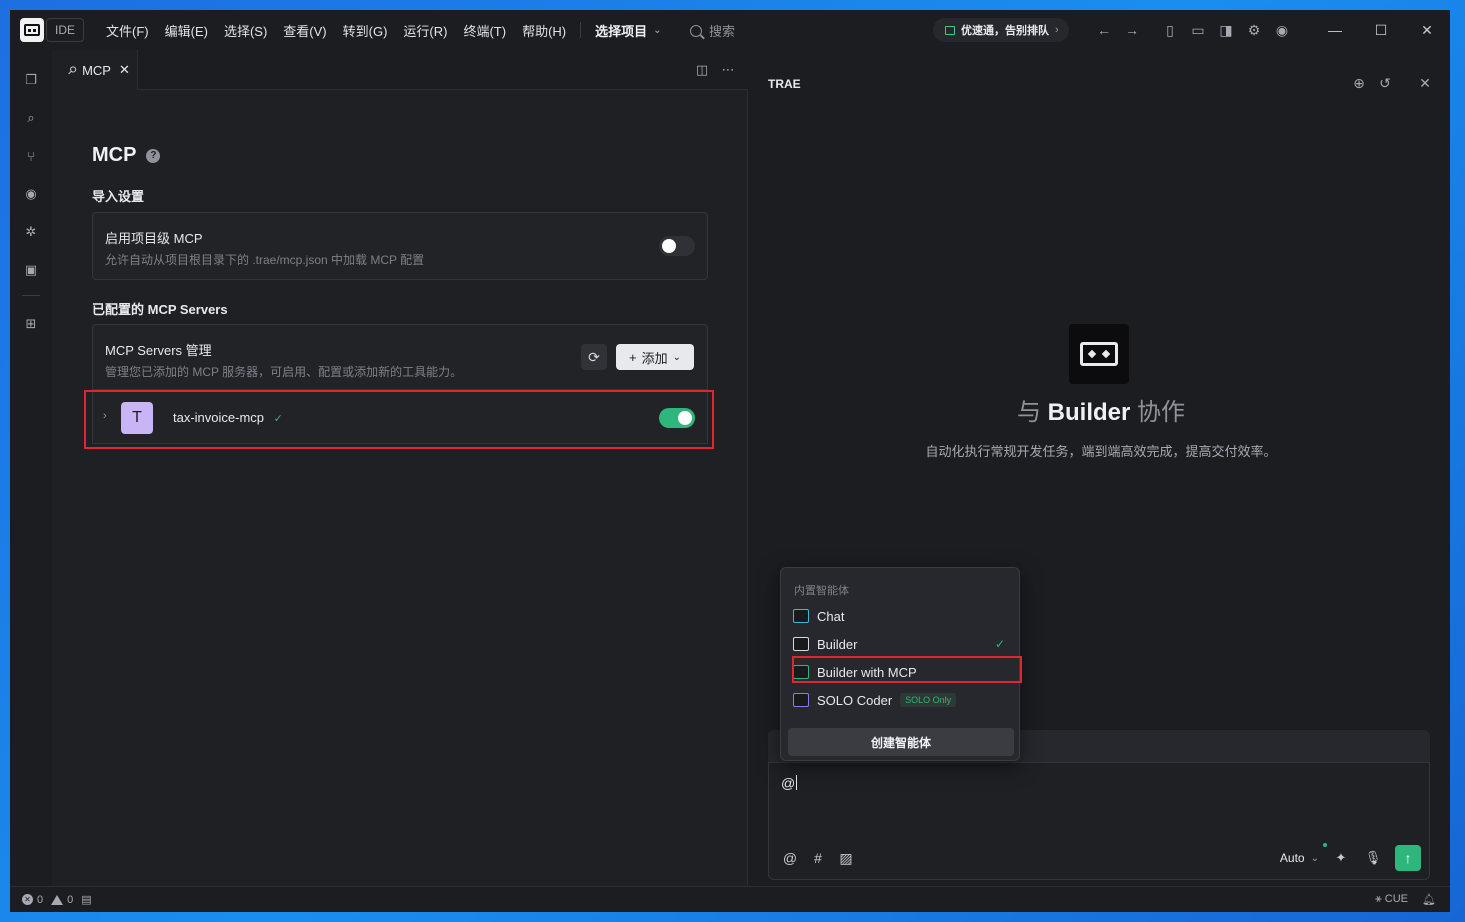  What do you see at coordinates (1425, 83) in the screenshot?
I see `close-panel-icon: ✕` at bounding box center [1425, 83].